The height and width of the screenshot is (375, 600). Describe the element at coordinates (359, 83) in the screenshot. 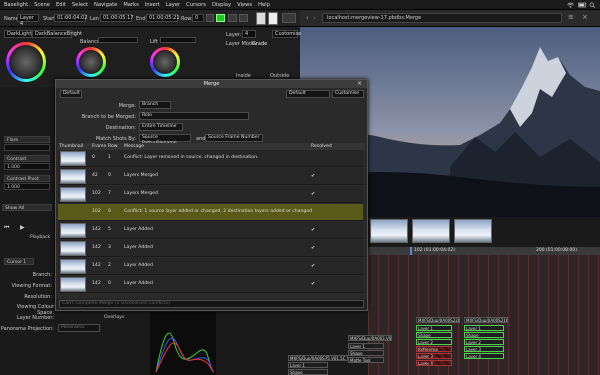

I see `close-icon: ×` at that location.